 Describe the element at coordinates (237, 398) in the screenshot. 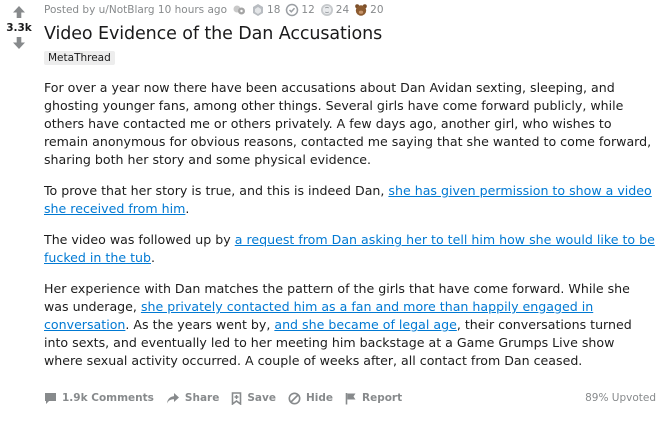

I see `bookmark-icon` at that location.